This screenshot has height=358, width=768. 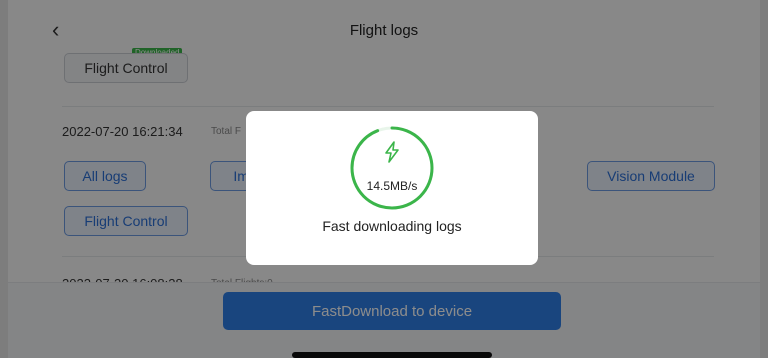 What do you see at coordinates (392, 226) in the screenshot?
I see `download-status-text: Fast downloading logs` at bounding box center [392, 226].